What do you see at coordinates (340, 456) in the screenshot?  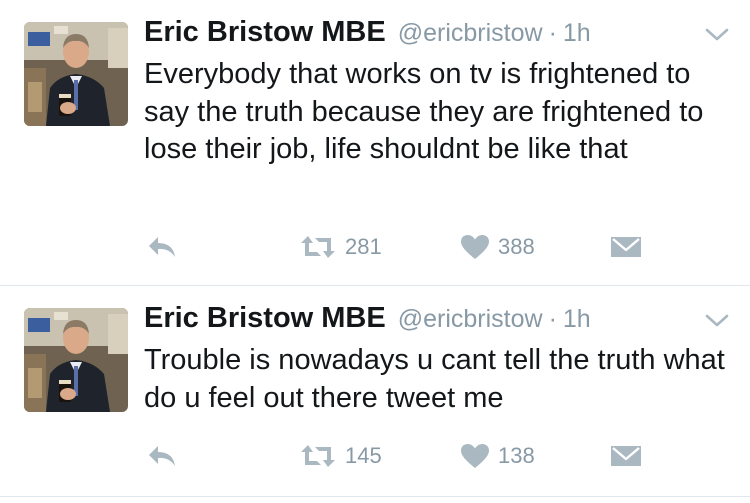 I see `retweet-button: 145` at bounding box center [340, 456].